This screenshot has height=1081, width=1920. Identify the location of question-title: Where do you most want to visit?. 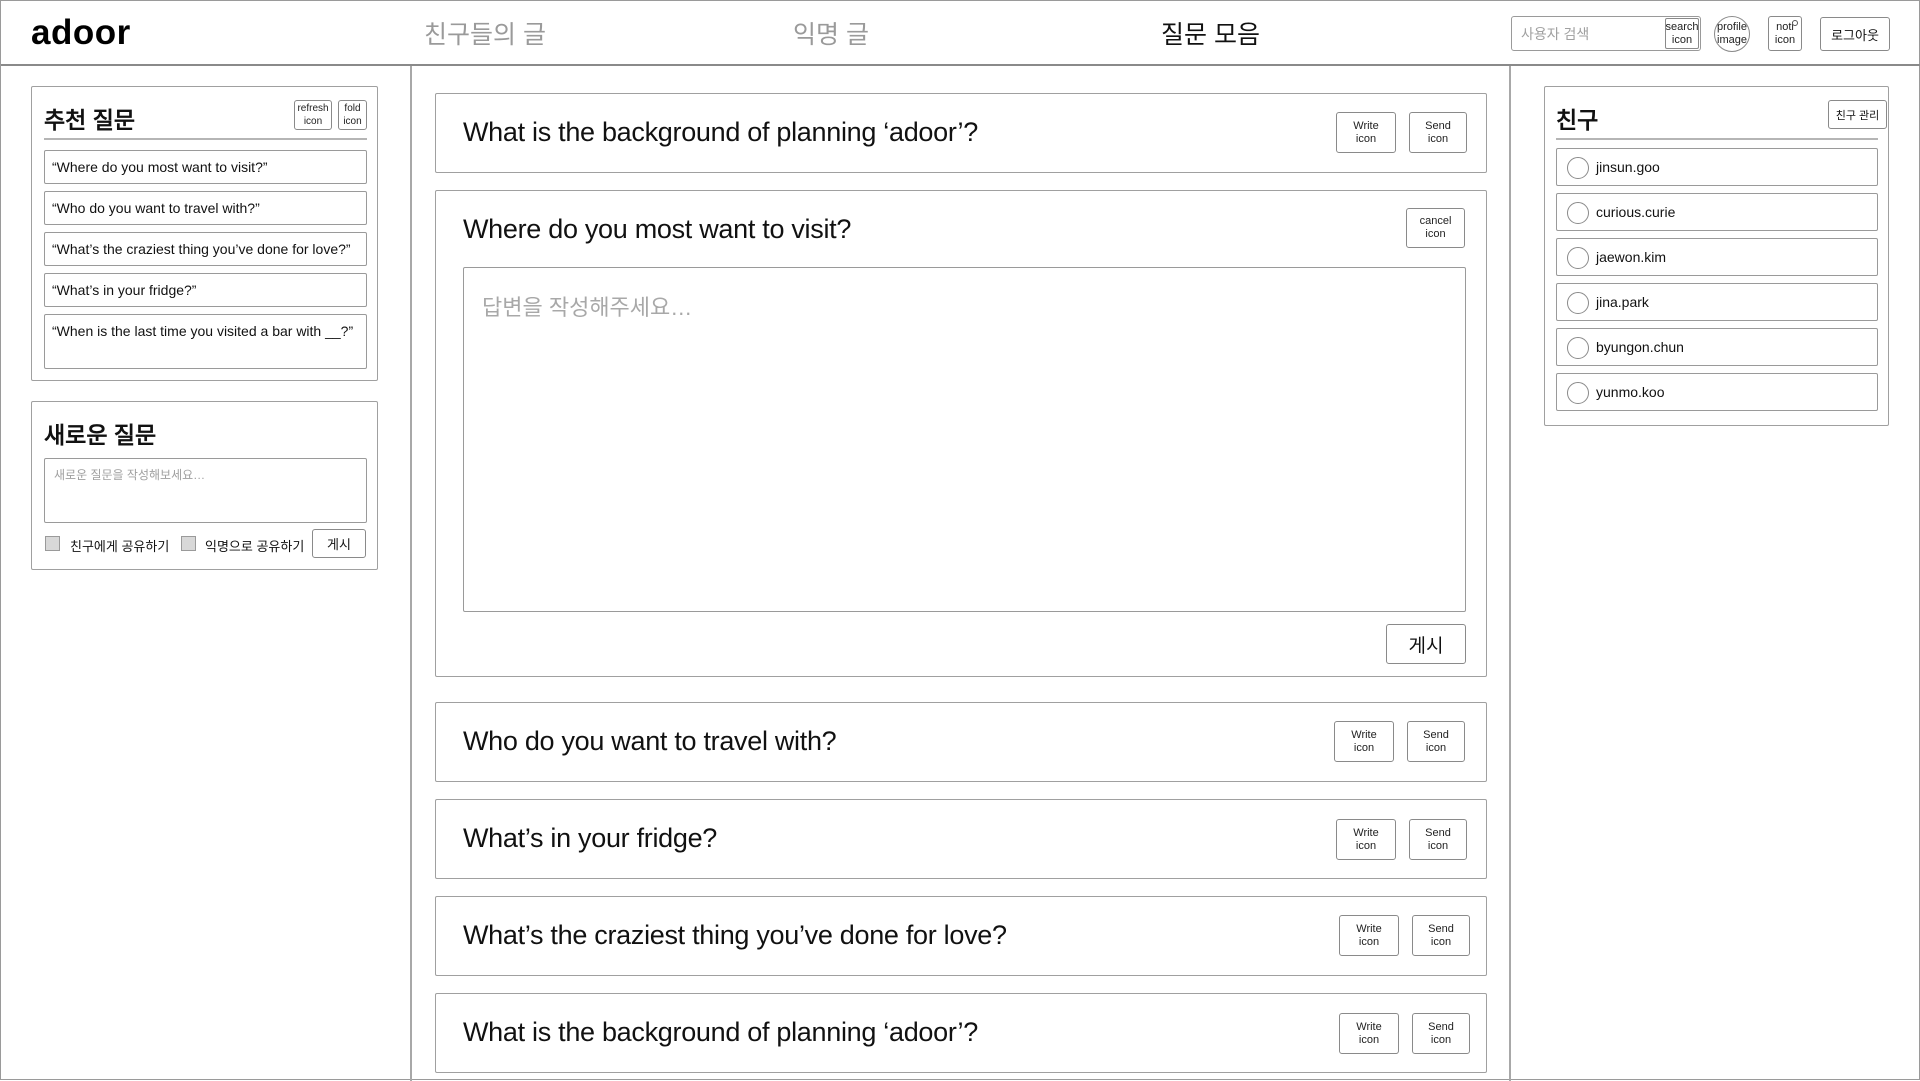
(657, 229).